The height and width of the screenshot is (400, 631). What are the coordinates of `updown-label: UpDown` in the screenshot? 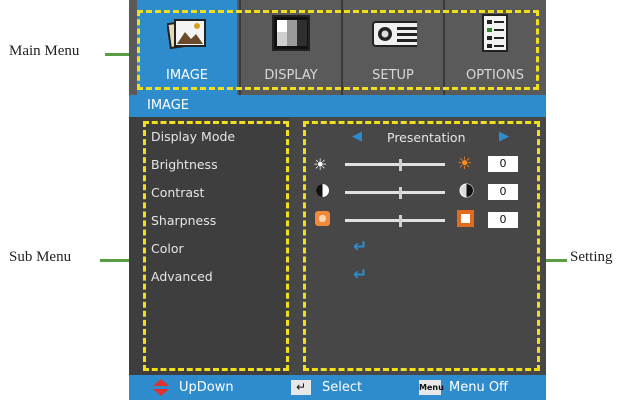 It's located at (206, 387).